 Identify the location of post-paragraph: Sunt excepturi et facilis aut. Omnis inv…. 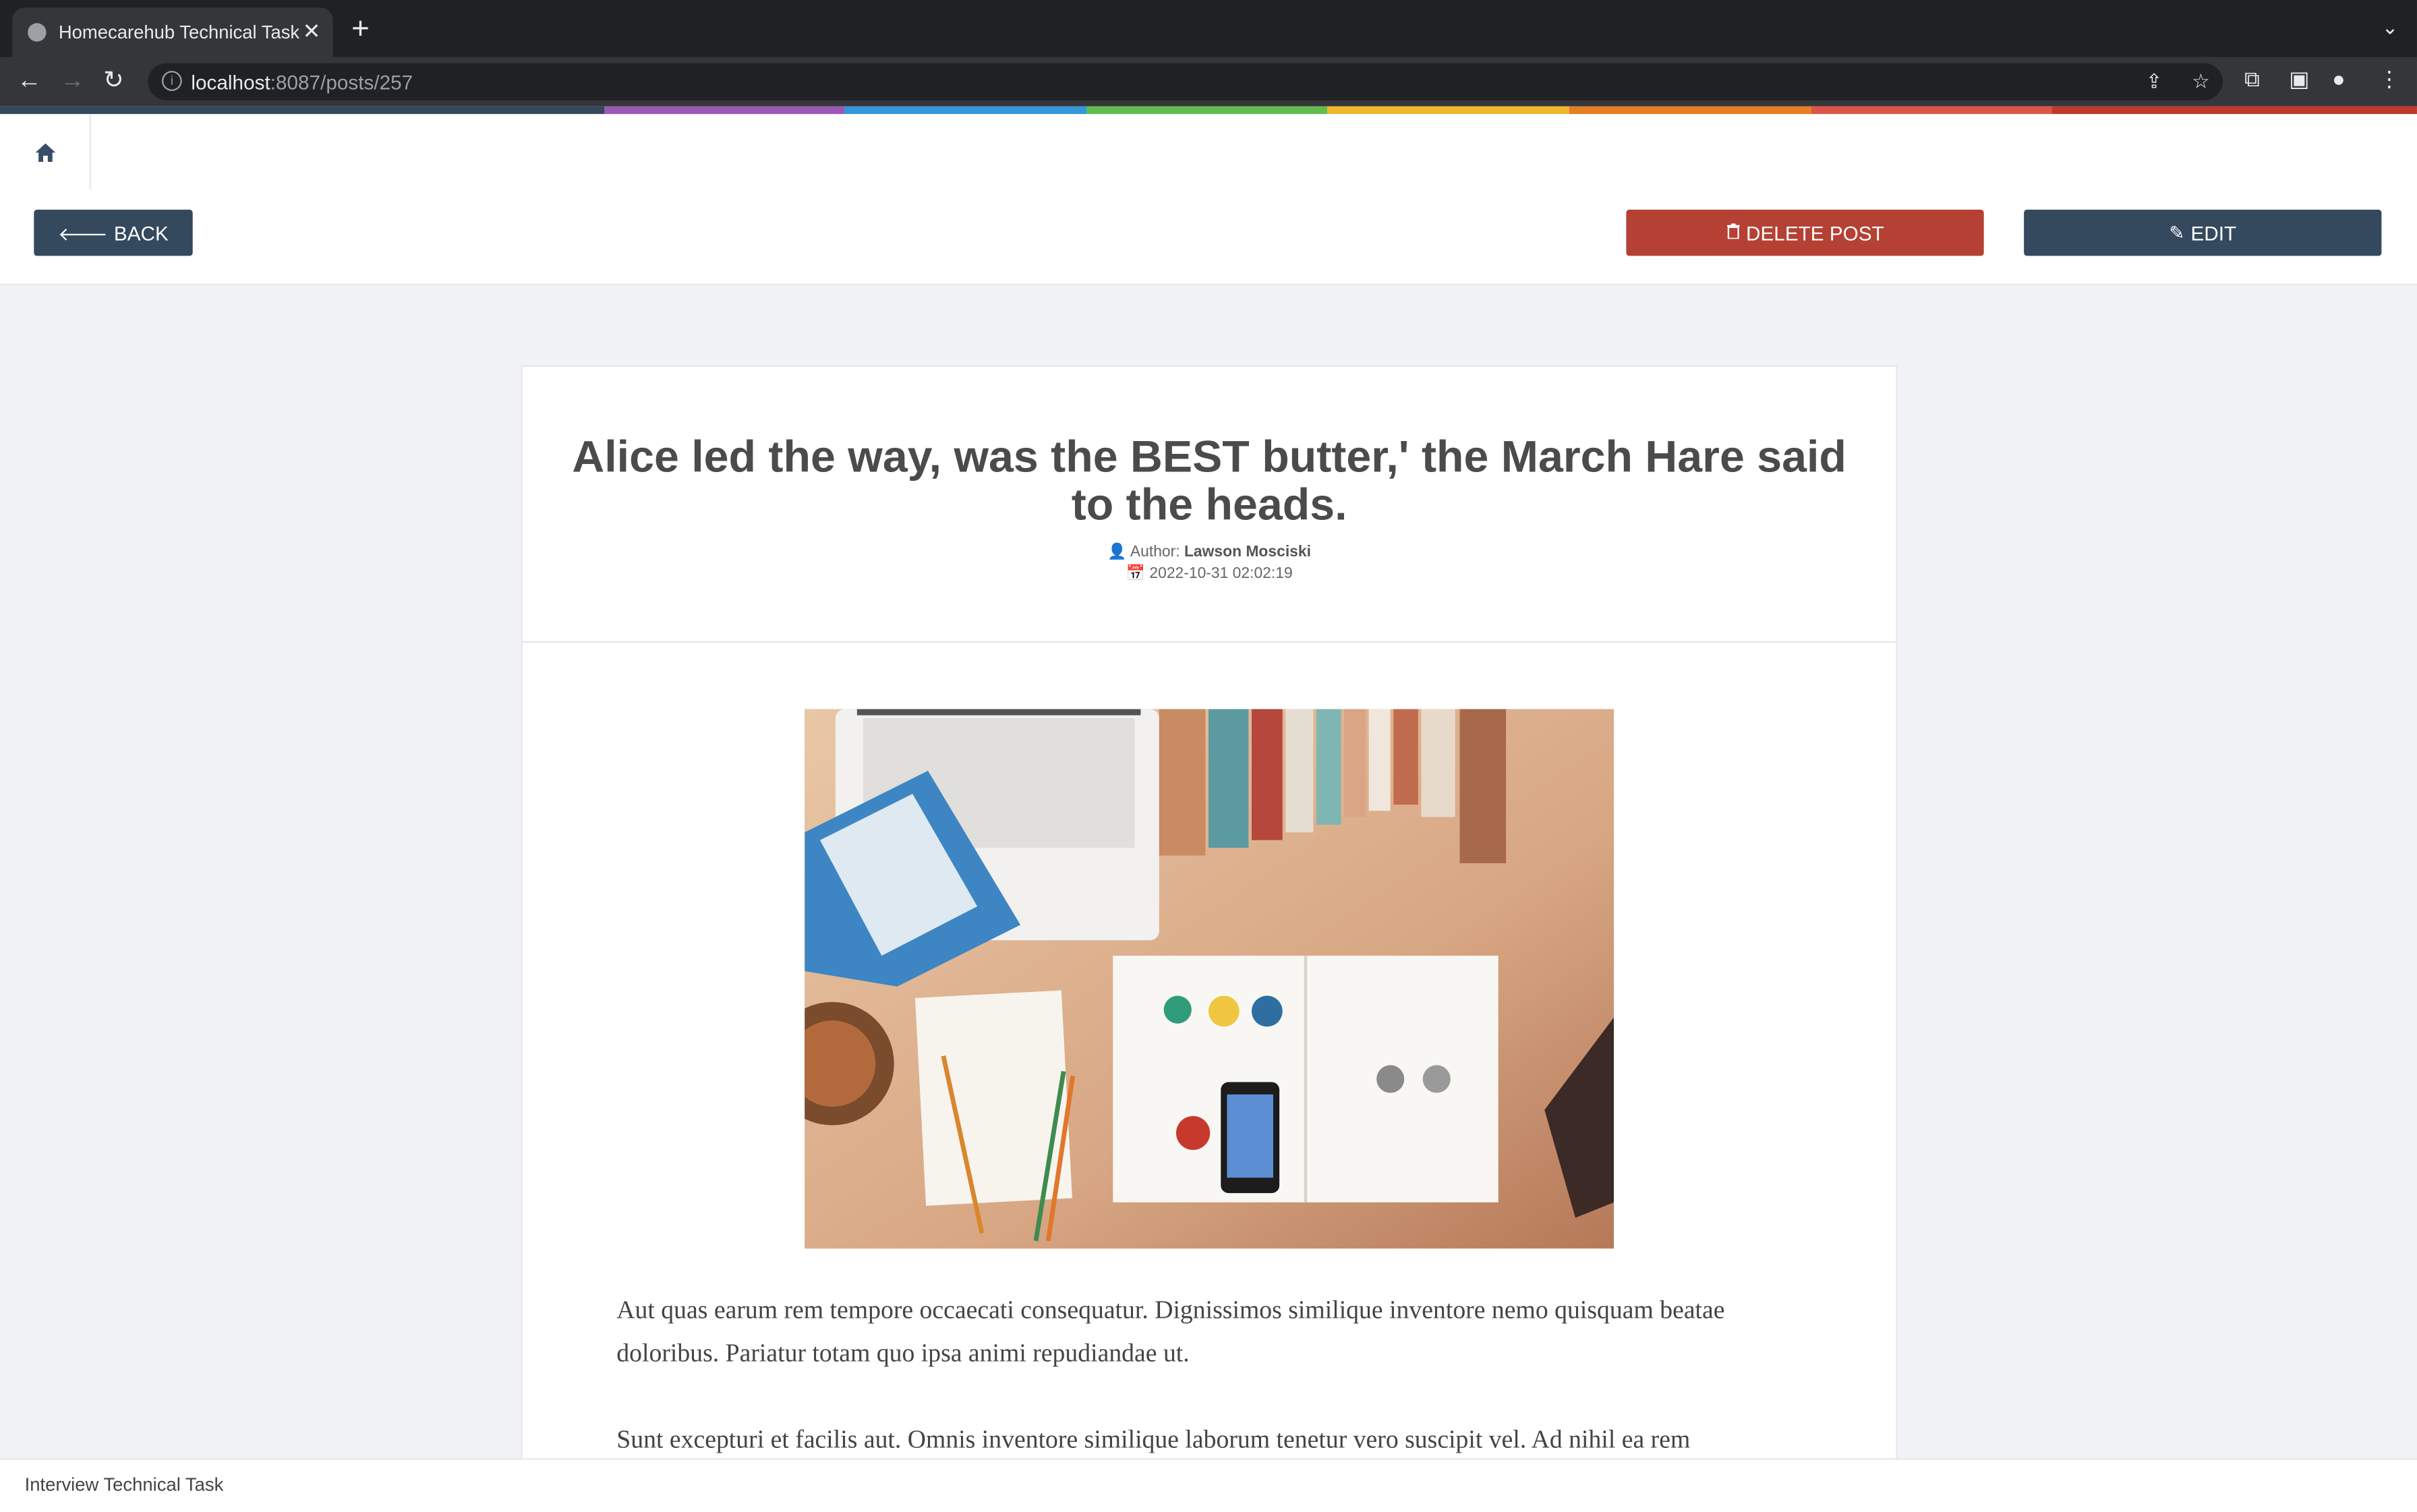
(1153, 1439).